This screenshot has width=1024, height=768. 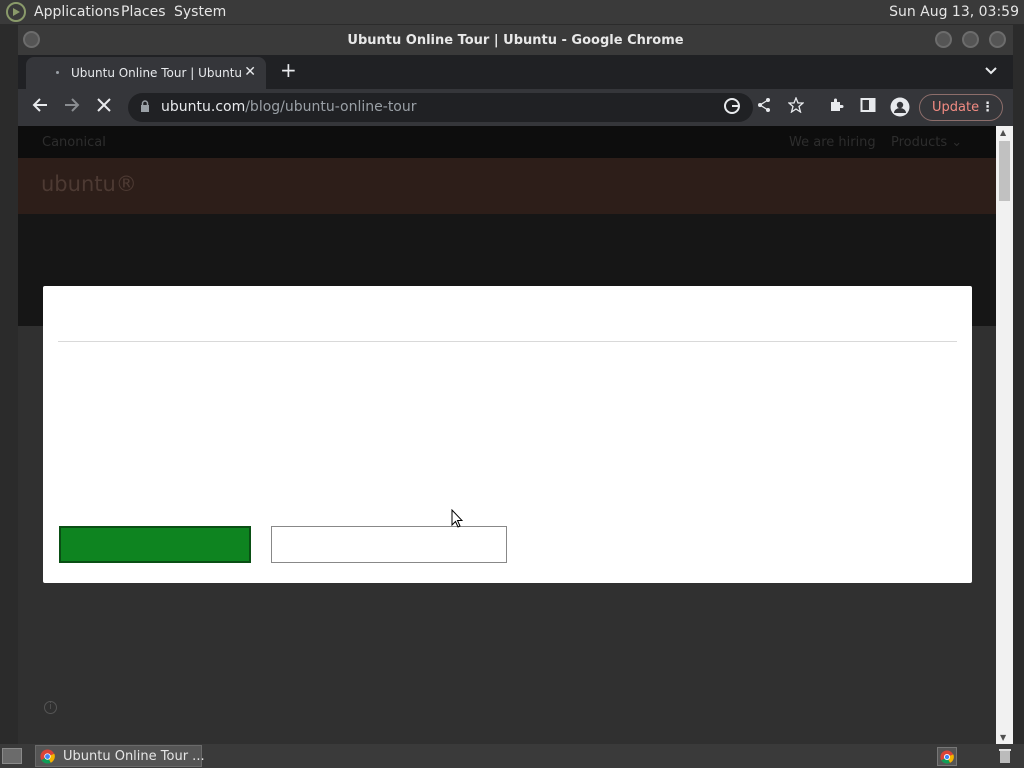 I want to click on bookmark-star-icon, so click(x=796, y=107).